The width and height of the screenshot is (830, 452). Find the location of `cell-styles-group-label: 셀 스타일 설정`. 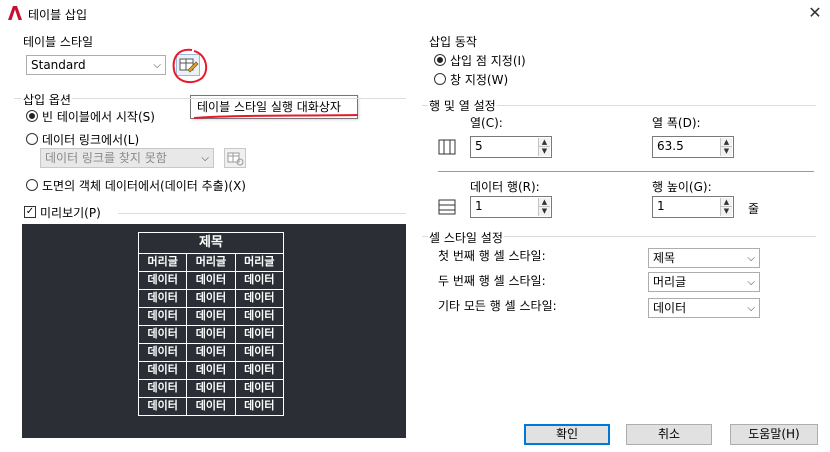

cell-styles-group-label: 셀 스타일 설정 is located at coordinates (466, 237).